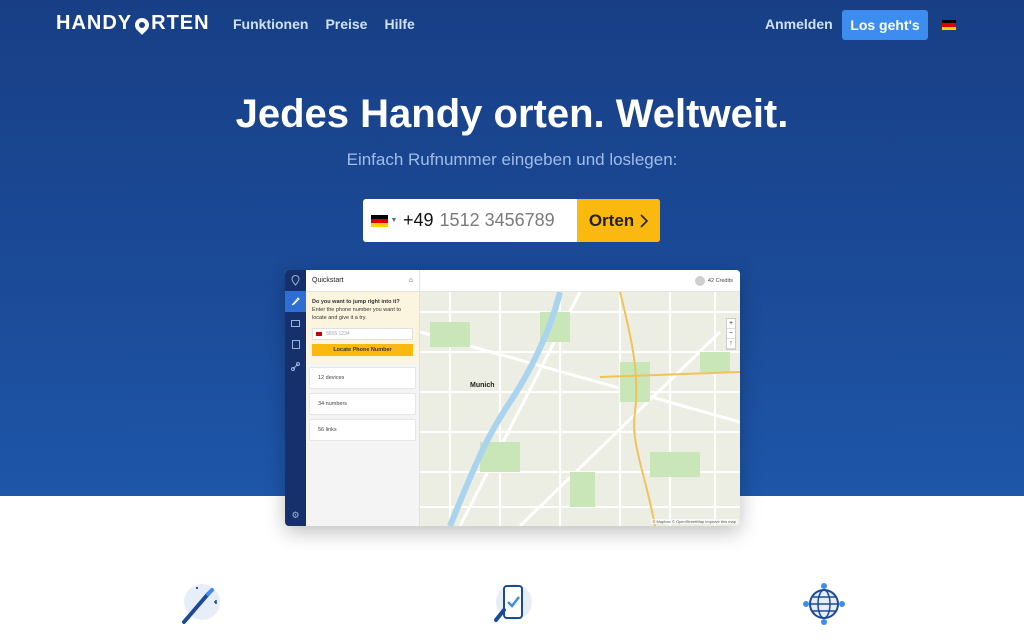 This screenshot has height=640, width=1024. Describe the element at coordinates (142, 24) in the screenshot. I see `location-pin-icon` at that location.